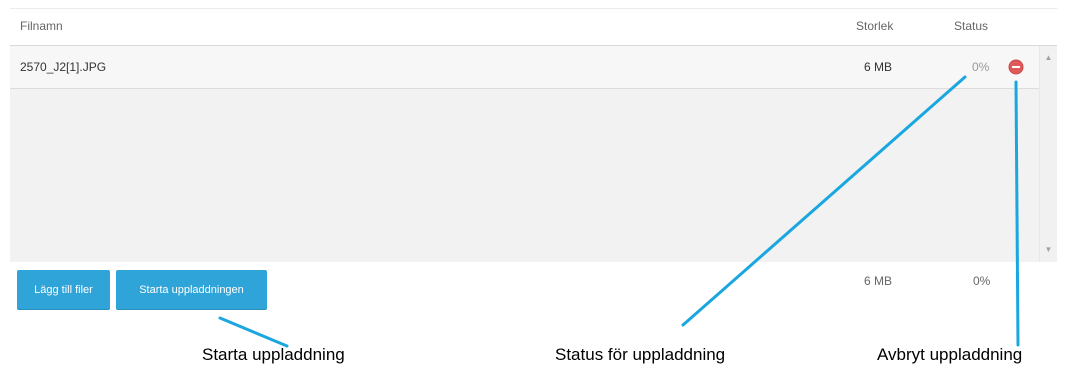  I want to click on callout-label-start-upload: Starta uppladdning, so click(273, 354).